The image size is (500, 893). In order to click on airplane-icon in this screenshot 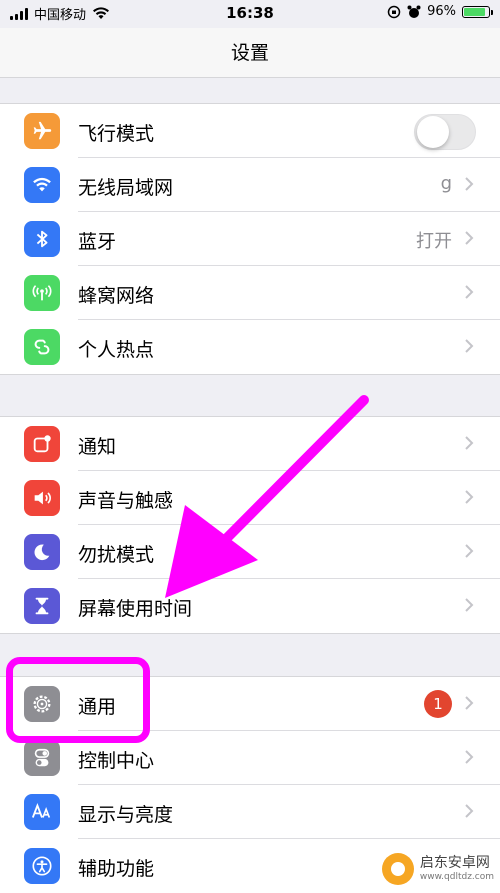, I will do `click(42, 131)`.